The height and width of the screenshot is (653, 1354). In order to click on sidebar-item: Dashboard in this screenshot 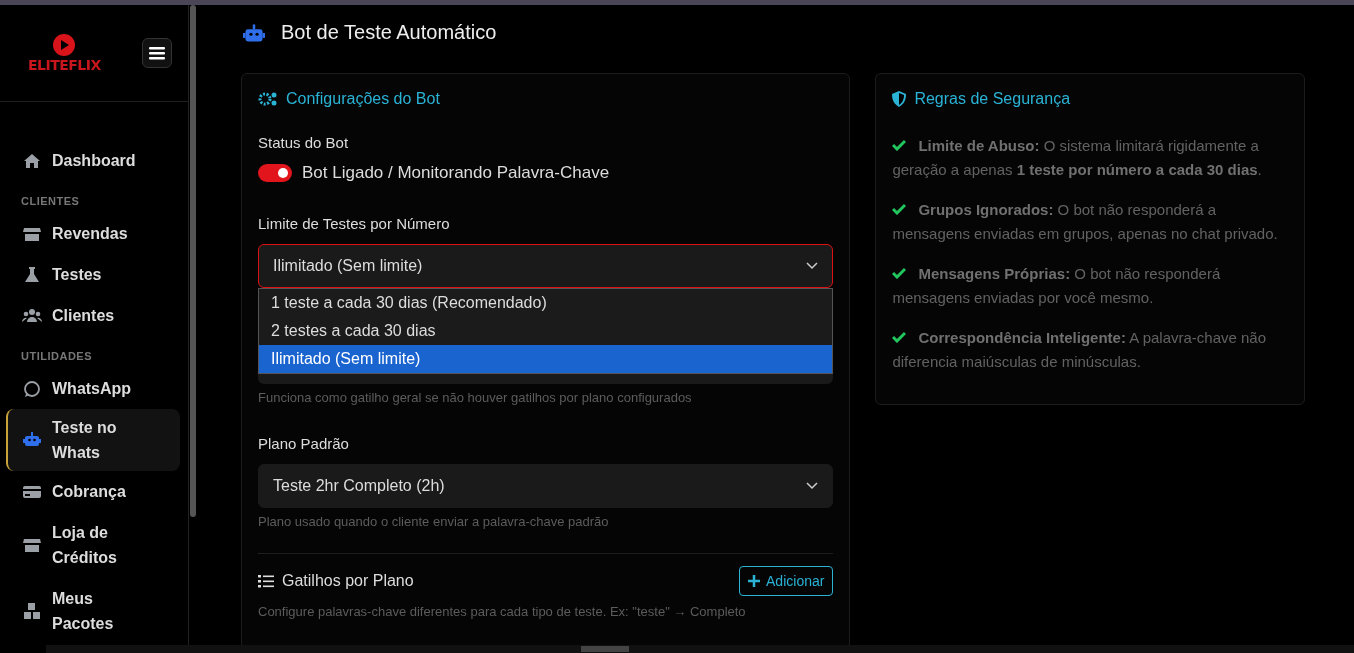, I will do `click(93, 160)`.